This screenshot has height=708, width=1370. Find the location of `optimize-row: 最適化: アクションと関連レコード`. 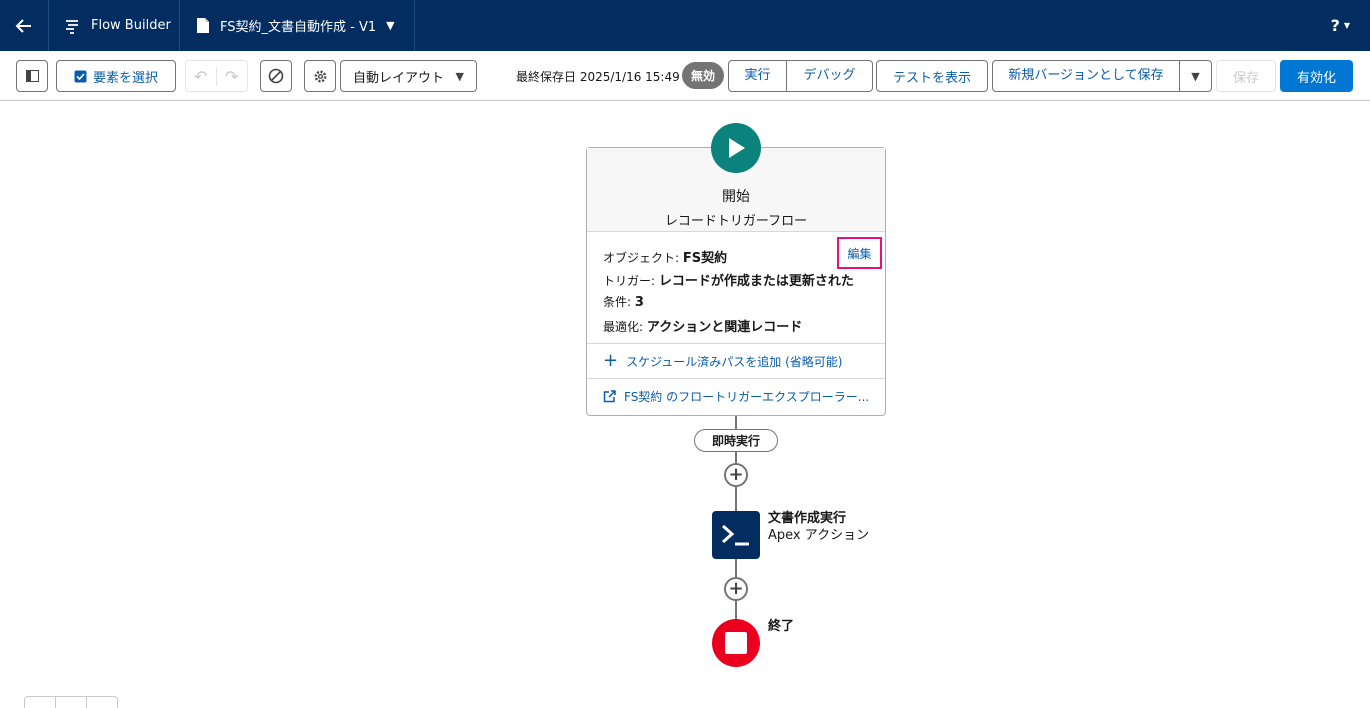

optimize-row: 最適化: アクションと関連レコード is located at coordinates (702, 325).